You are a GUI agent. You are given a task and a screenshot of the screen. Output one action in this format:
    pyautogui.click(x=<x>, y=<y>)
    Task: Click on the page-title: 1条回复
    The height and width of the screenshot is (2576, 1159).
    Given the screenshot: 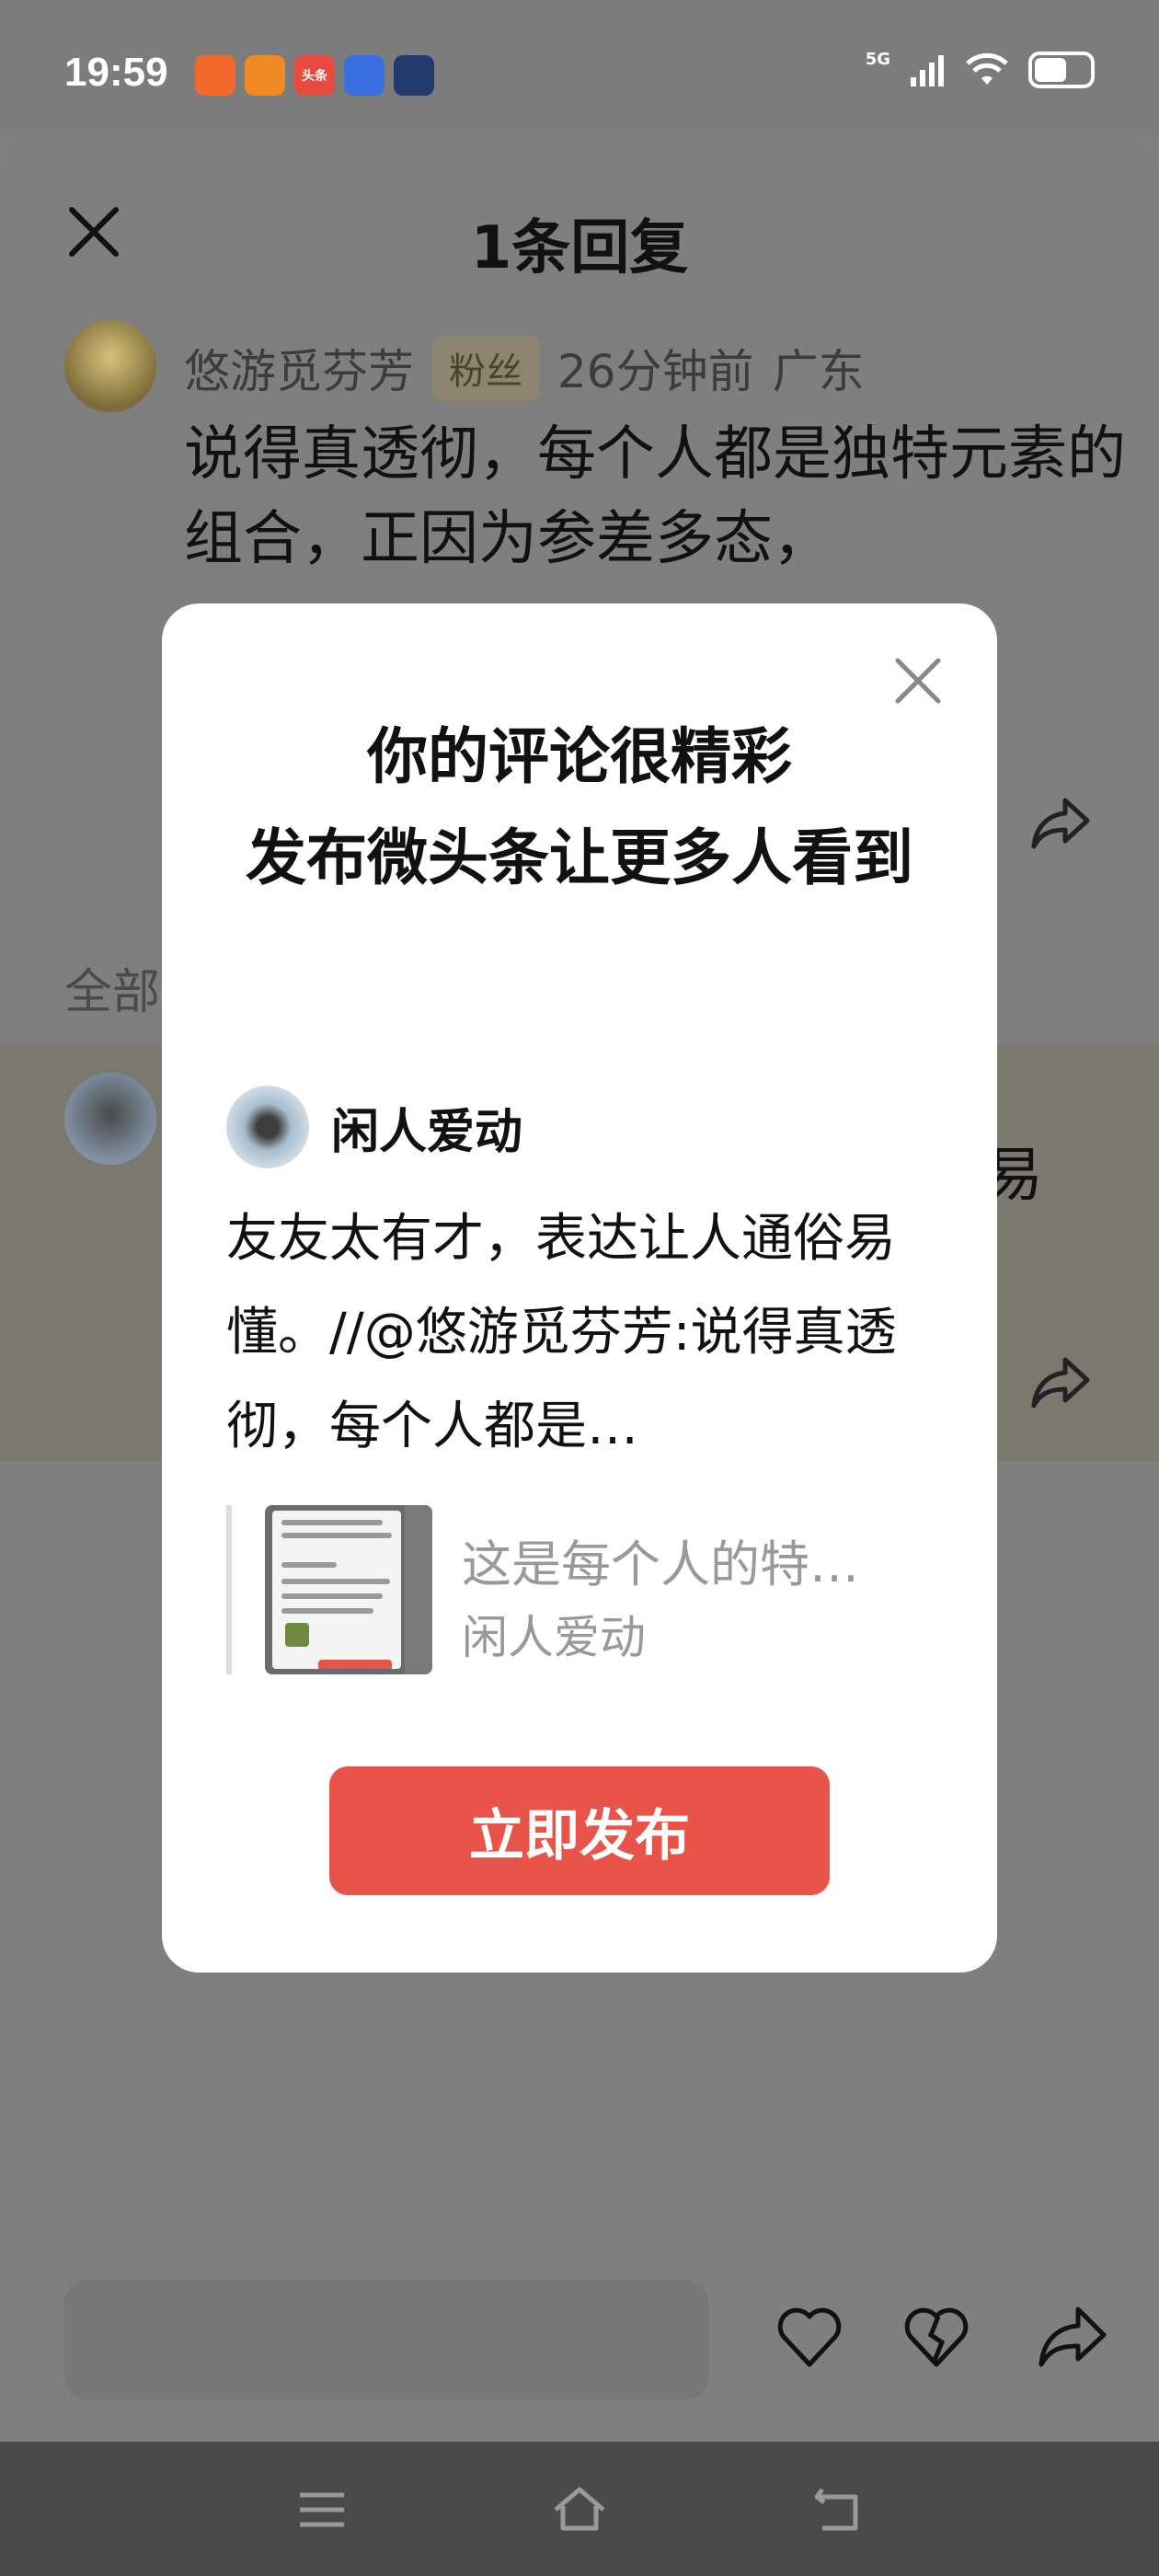 What is the action you would take?
    pyautogui.click(x=579, y=248)
    